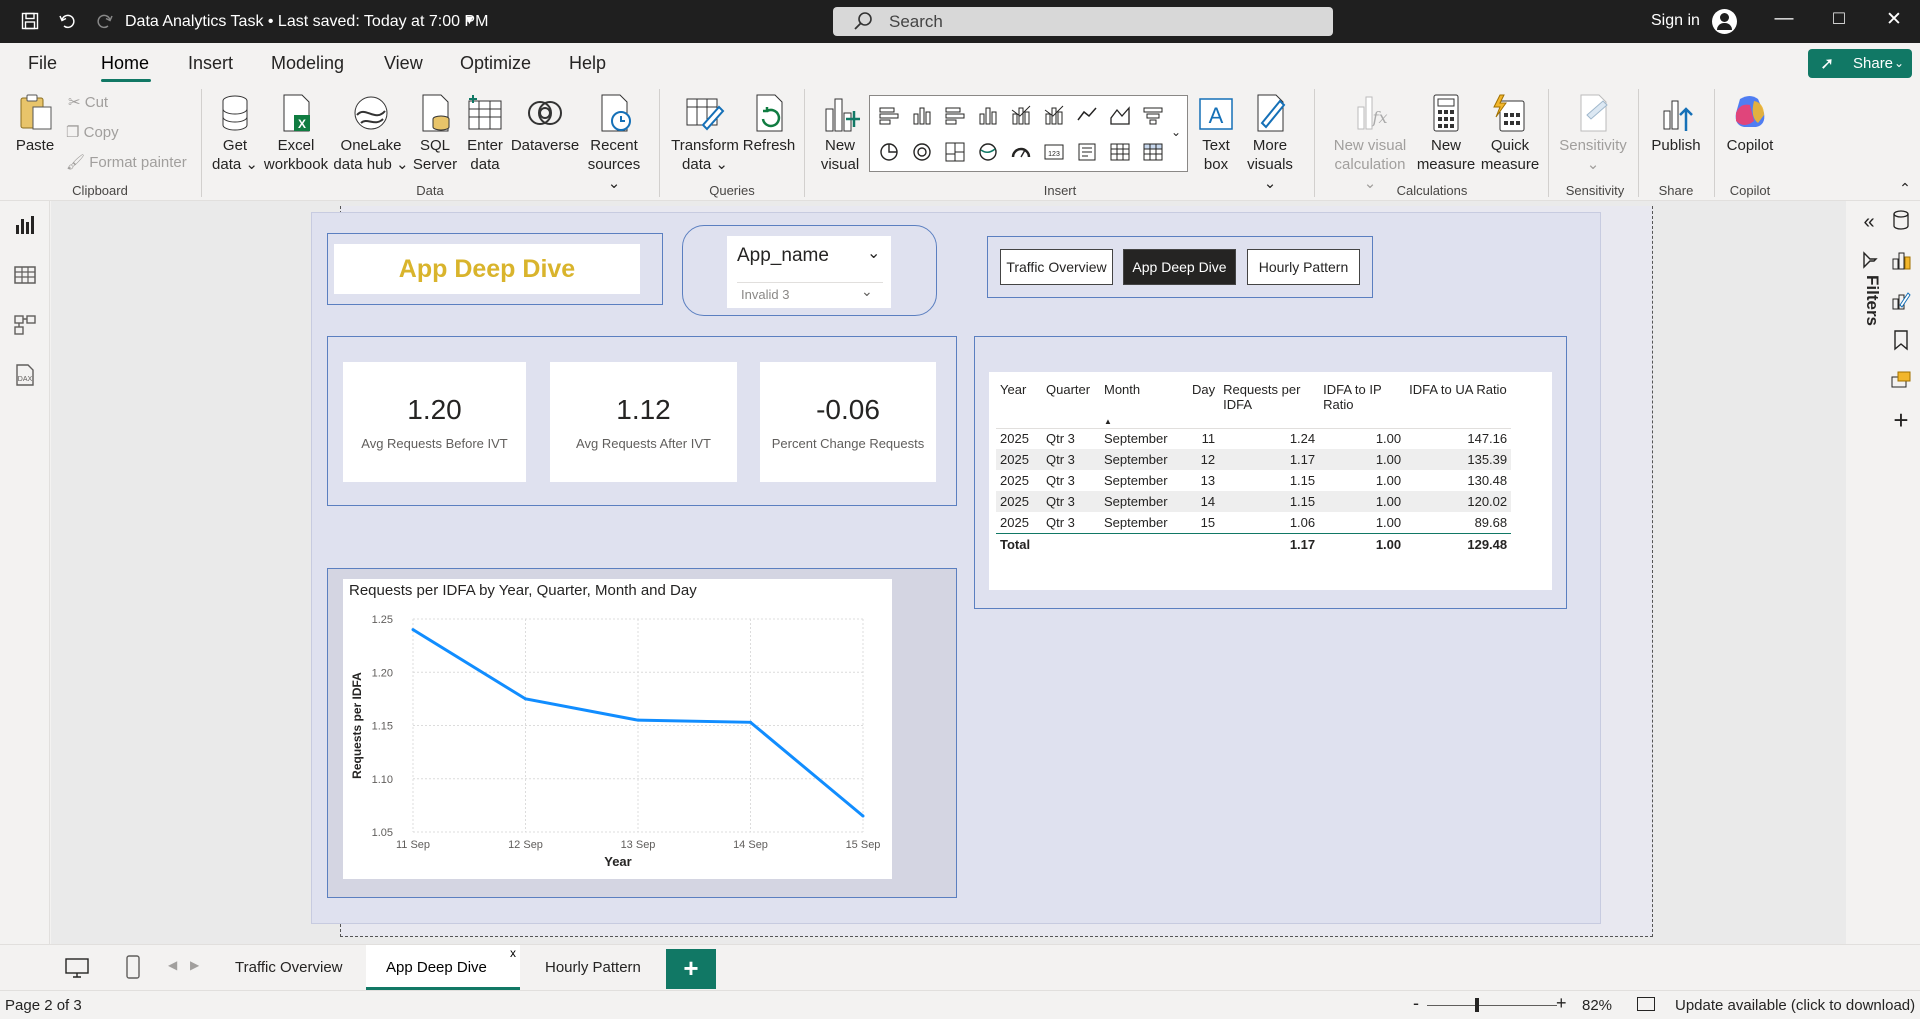  What do you see at coordinates (1894, 21) in the screenshot?
I see `close-icon: ✕` at bounding box center [1894, 21].